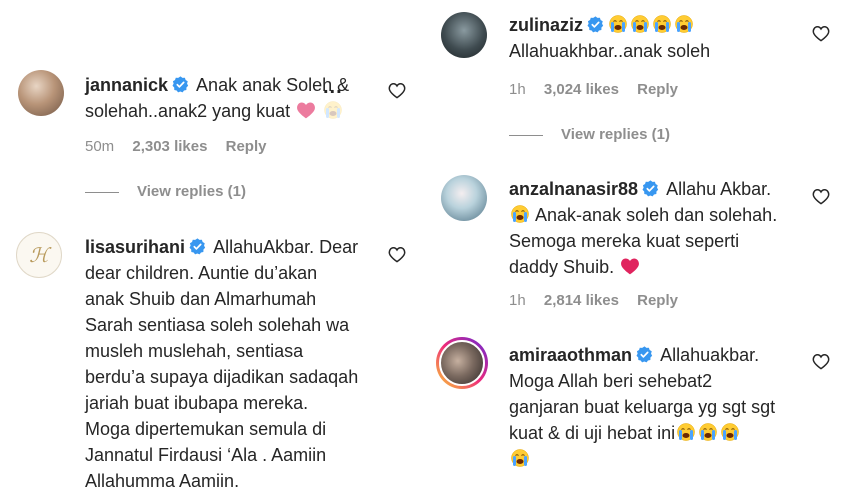 This screenshot has width=858, height=499. I want to click on comment-likes: 3,024 likes, so click(581, 89).